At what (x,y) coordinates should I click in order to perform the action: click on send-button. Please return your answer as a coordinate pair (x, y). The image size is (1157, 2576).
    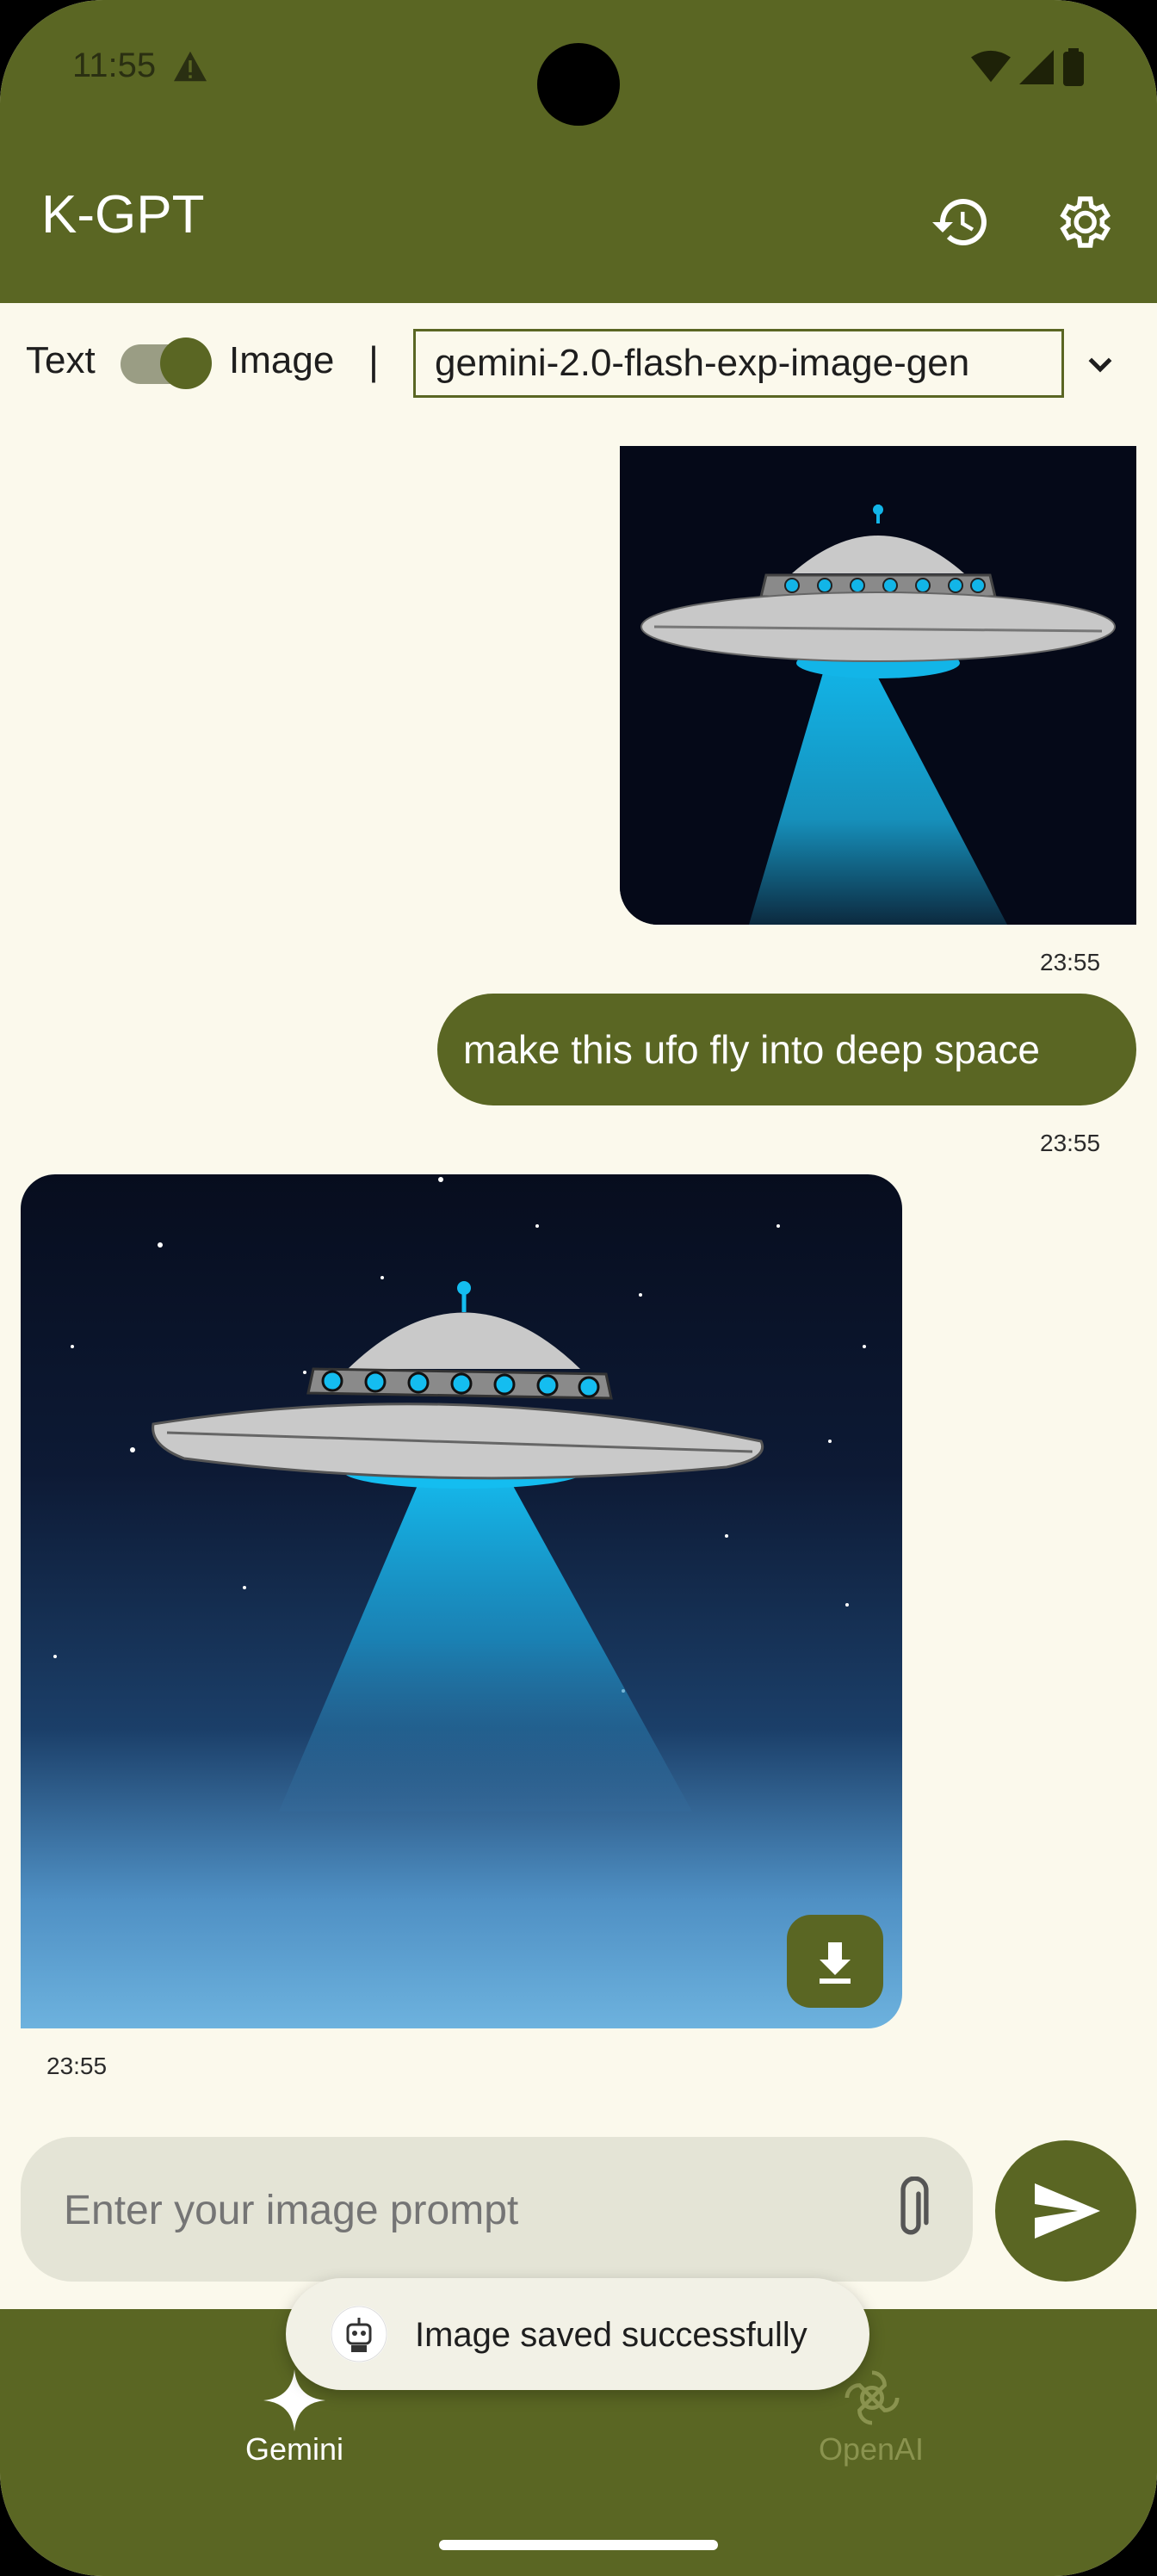
    Looking at the image, I should click on (1066, 2211).